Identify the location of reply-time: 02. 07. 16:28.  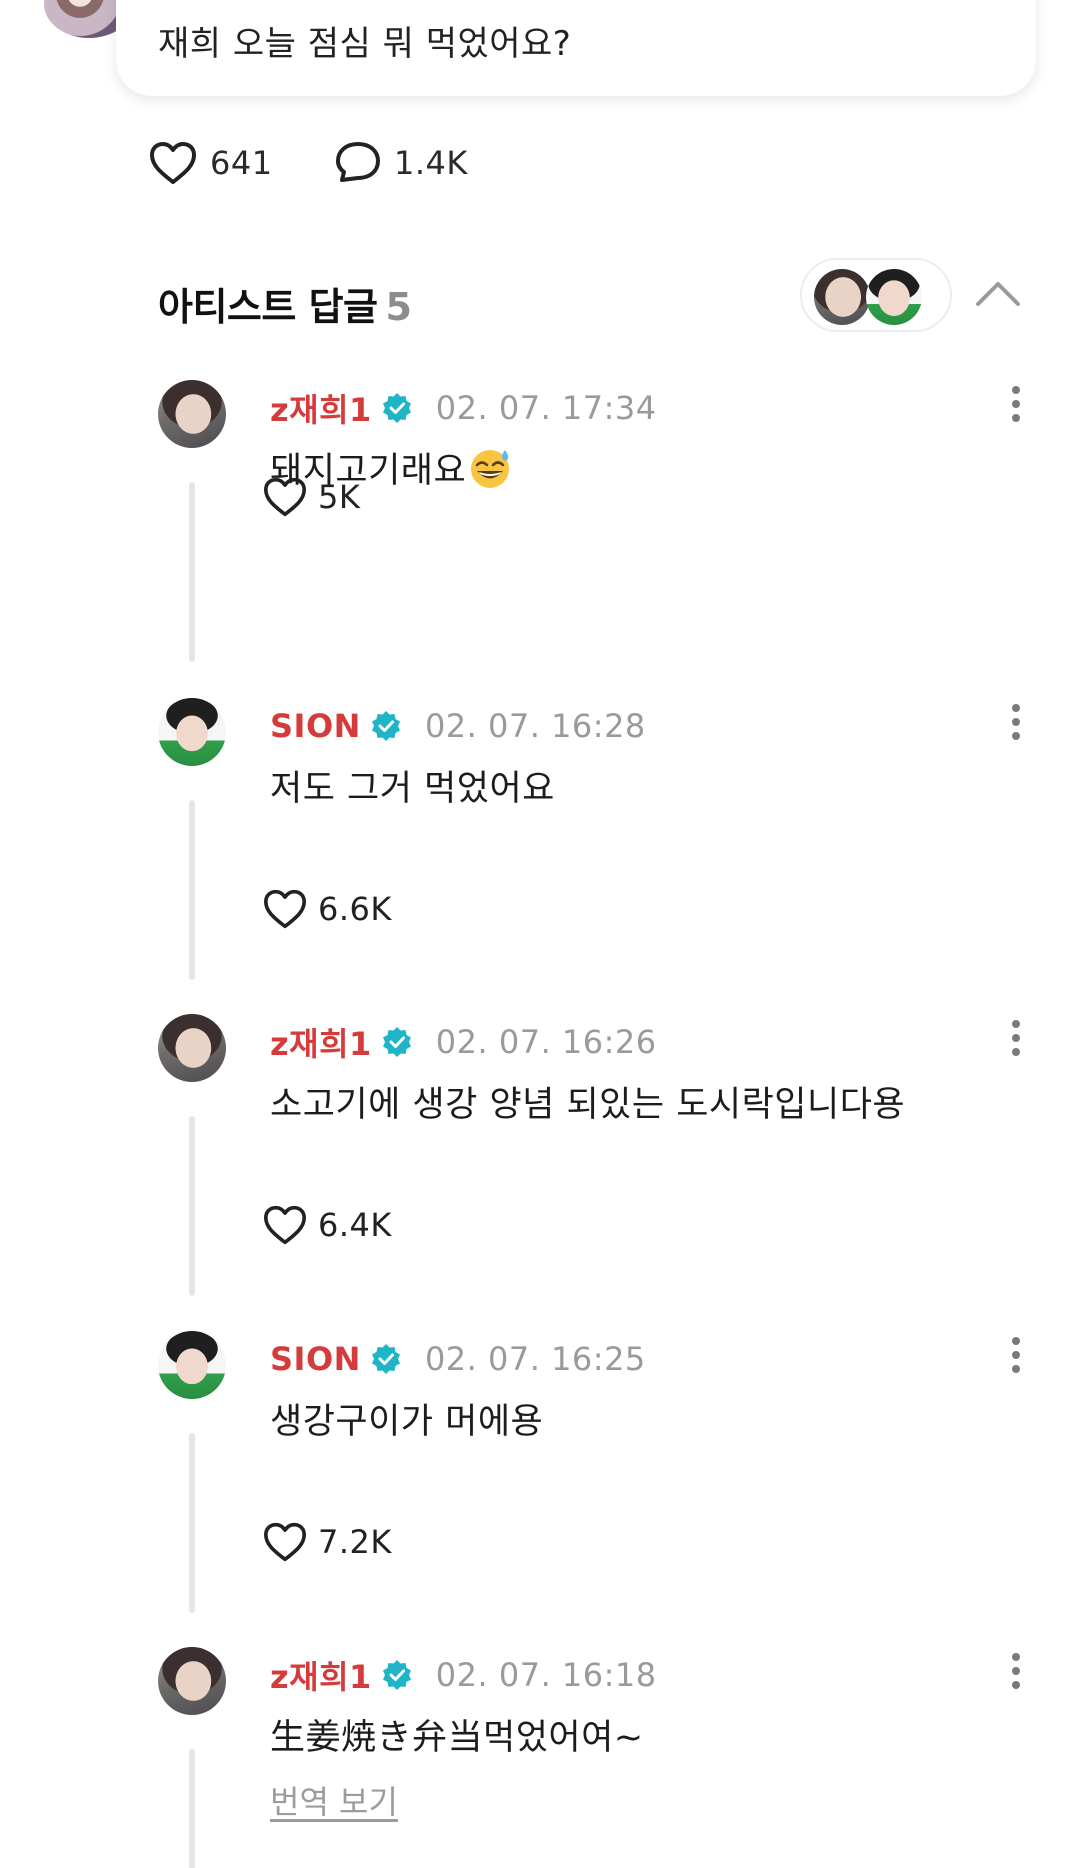
(535, 726).